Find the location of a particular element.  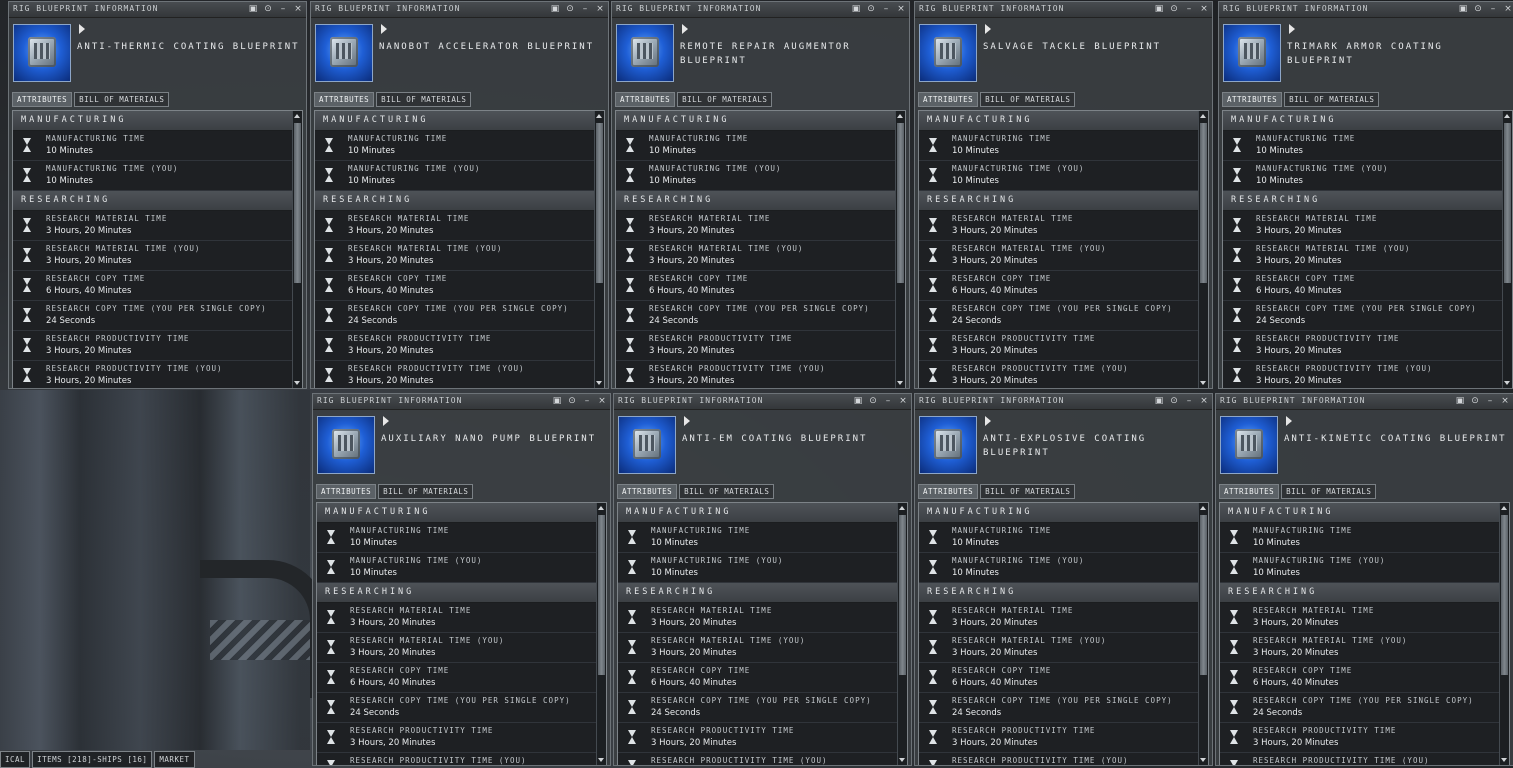

taskbar-item-ical: ICAL is located at coordinates (15, 759).